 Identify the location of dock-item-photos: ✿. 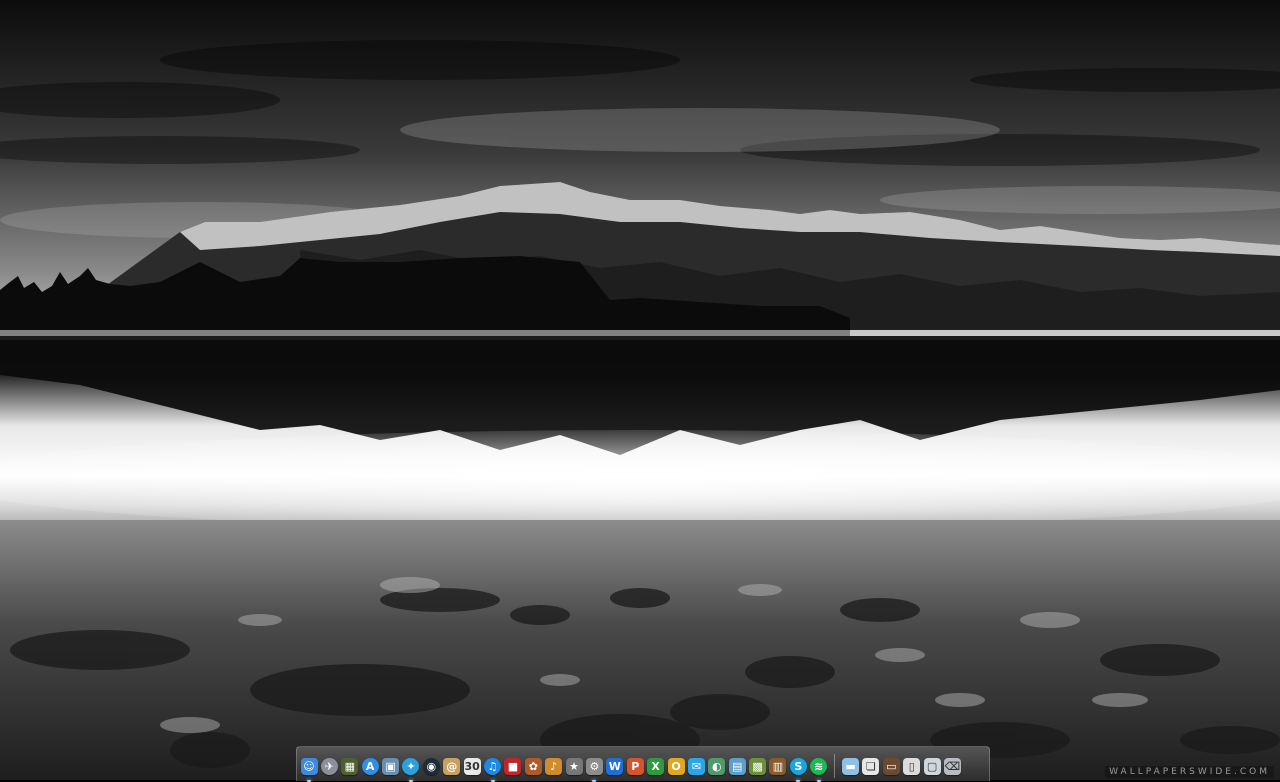
(533, 766).